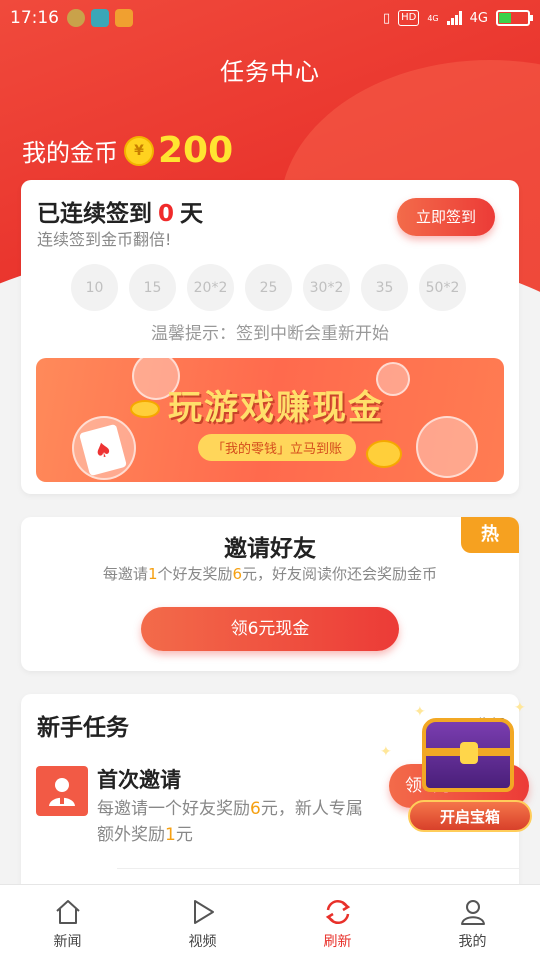  I want to click on sign-in-tip: 温馨提示：签到中断会重新开始, so click(270, 334).